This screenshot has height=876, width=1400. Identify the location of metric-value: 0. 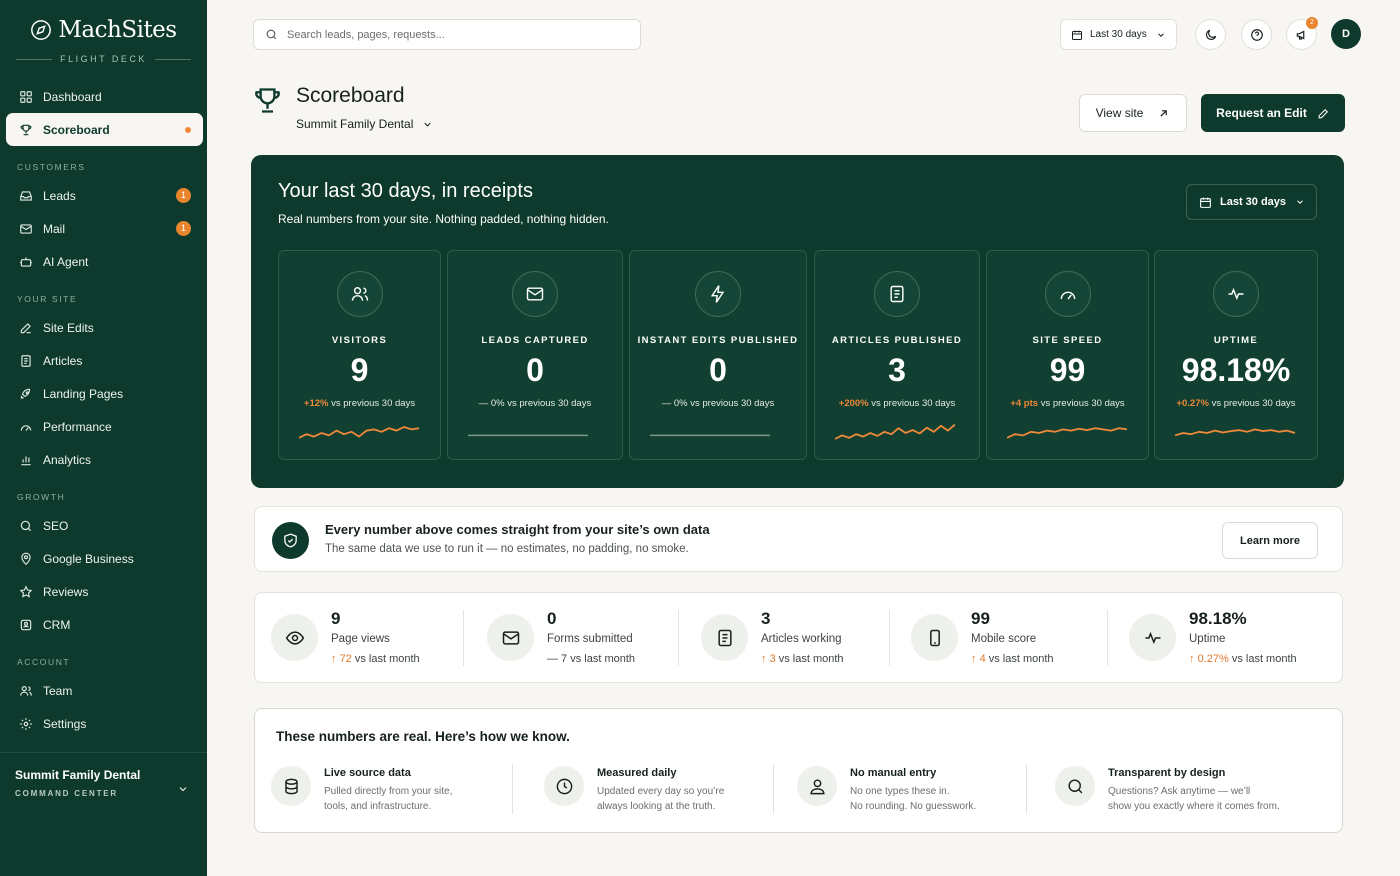
(718, 370).